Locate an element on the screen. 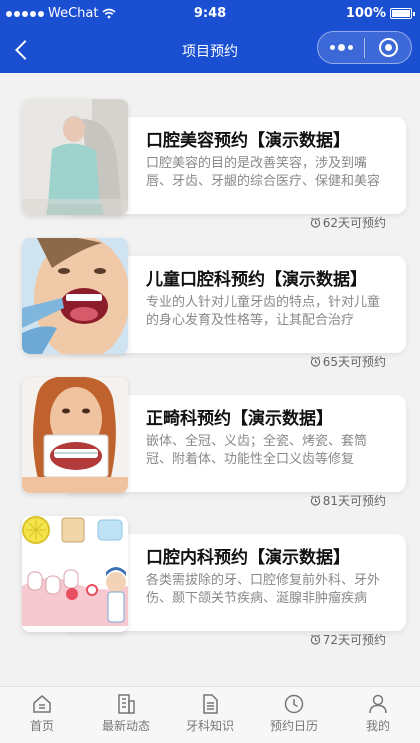 This screenshot has width=420, height=743. availability-label: 65天可预约 is located at coordinates (354, 362).